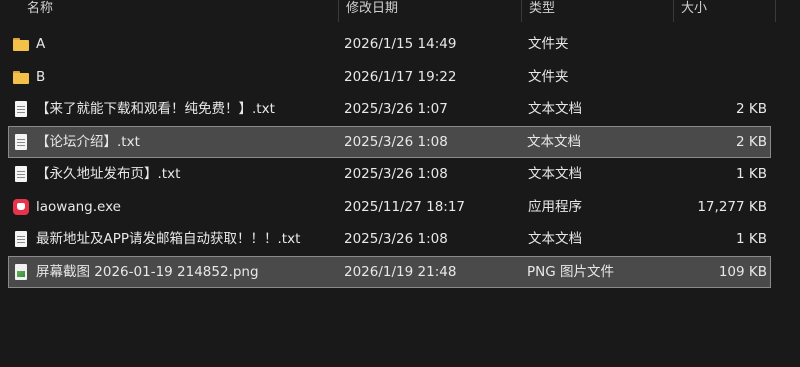  Describe the element at coordinates (21, 272) in the screenshot. I see `image-file-icon` at that location.